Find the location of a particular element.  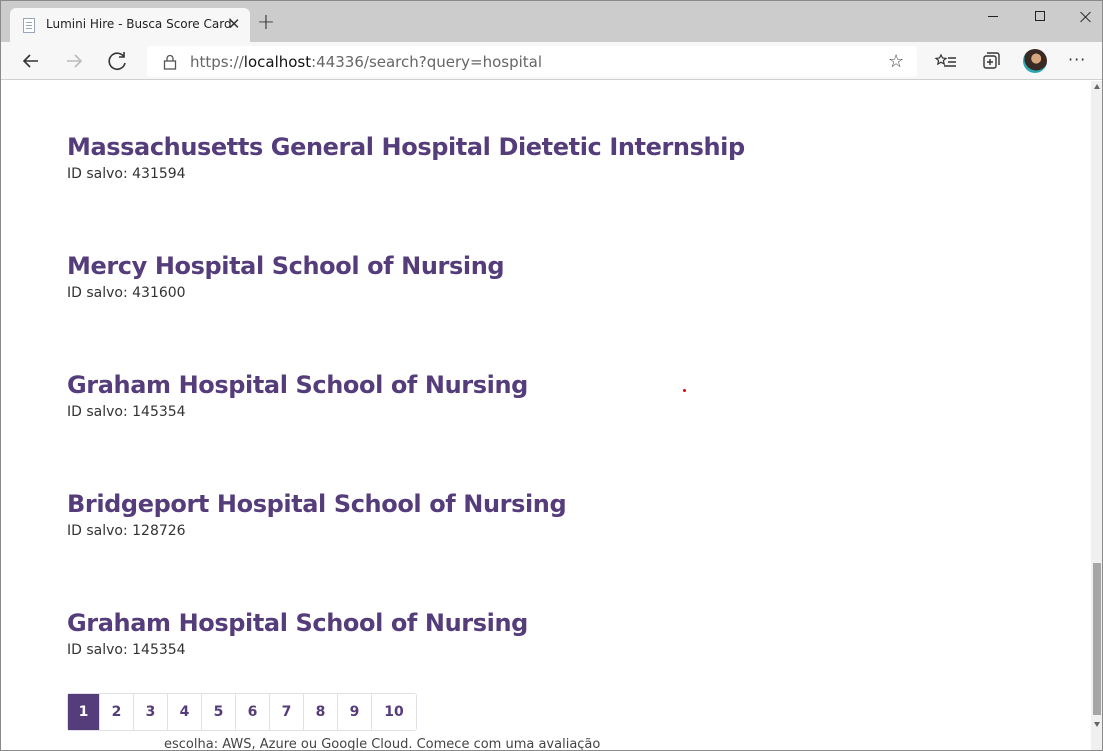

vertical-scrollbar is located at coordinates (1096, 415).